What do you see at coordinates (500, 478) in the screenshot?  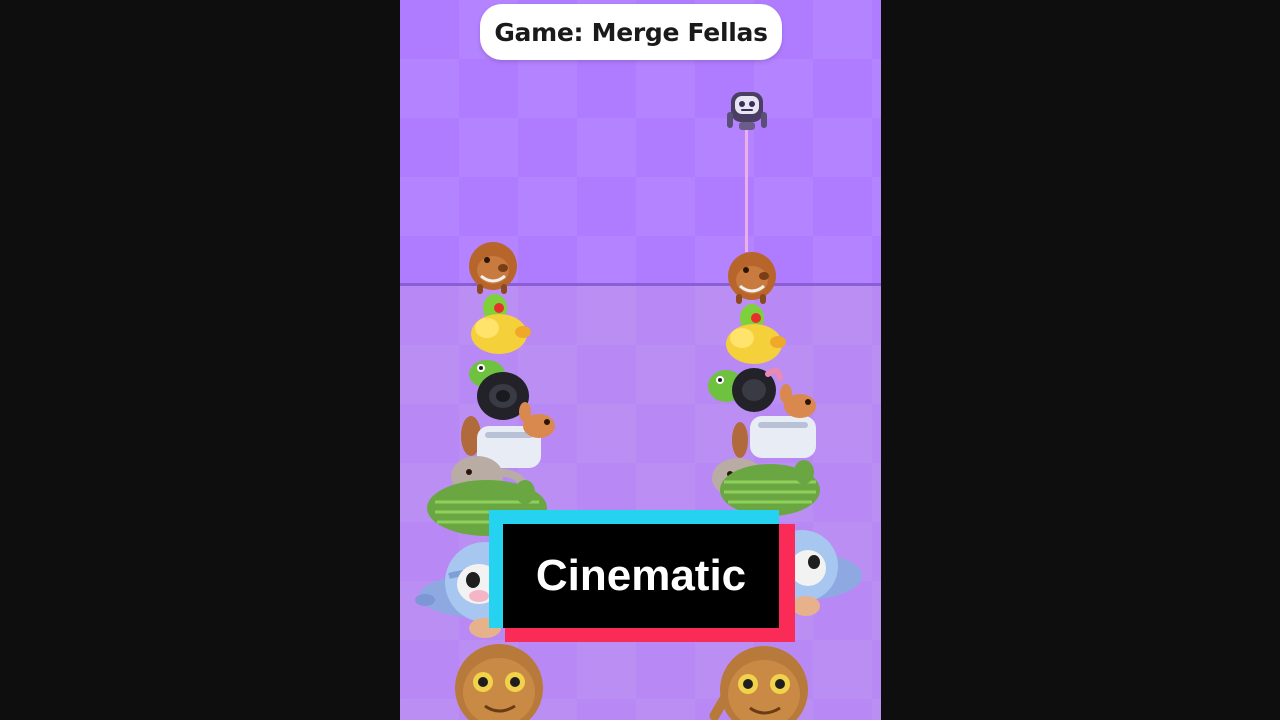 I see `left-character-stack` at bounding box center [500, 478].